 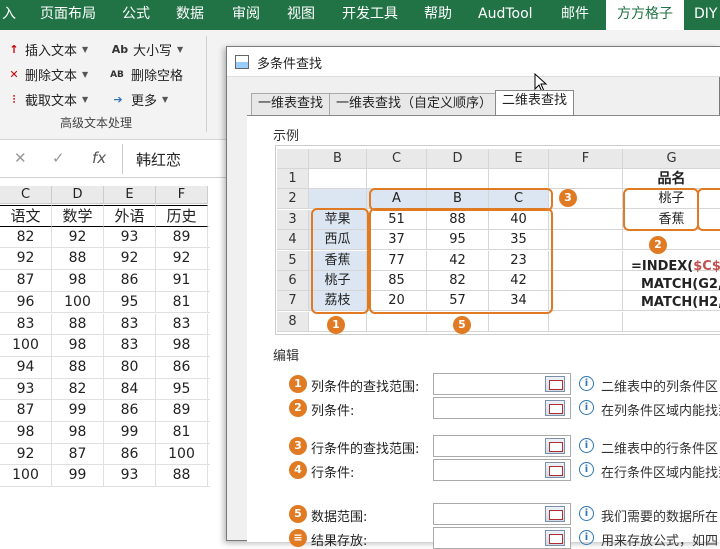 I want to click on tab-two-dim-lookup: 二维表查找, so click(x=535, y=103).